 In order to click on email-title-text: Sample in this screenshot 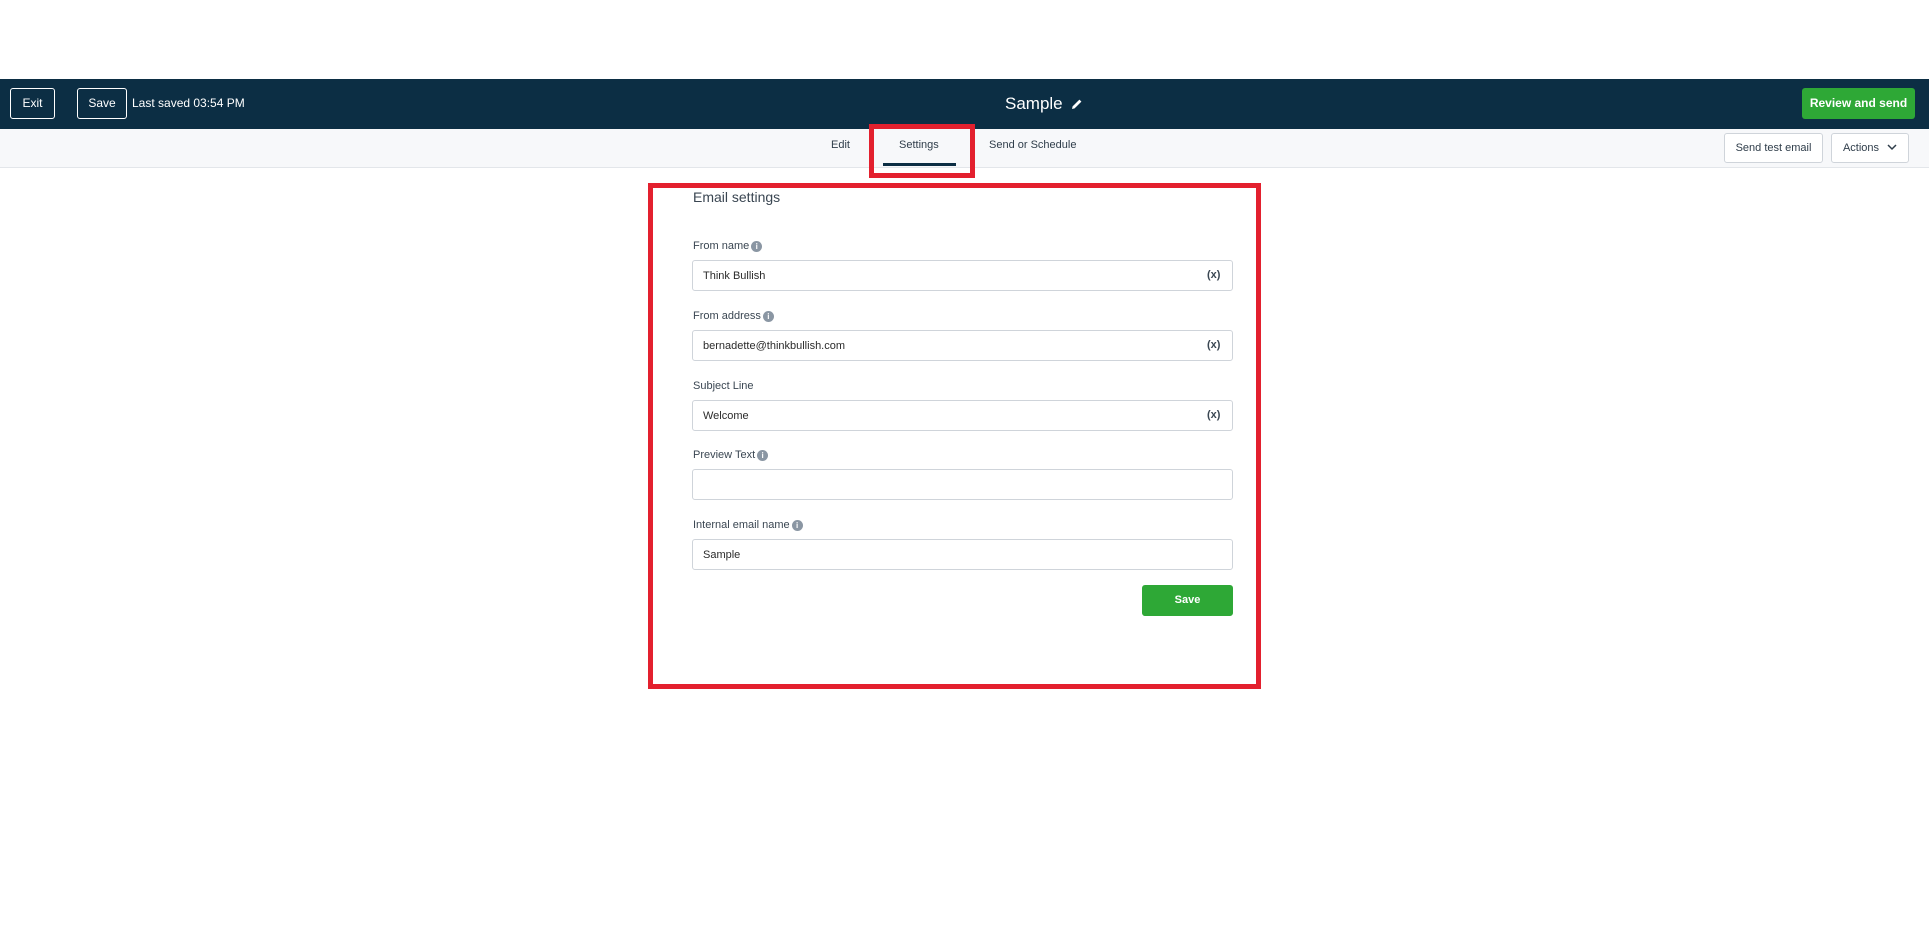, I will do `click(1034, 103)`.